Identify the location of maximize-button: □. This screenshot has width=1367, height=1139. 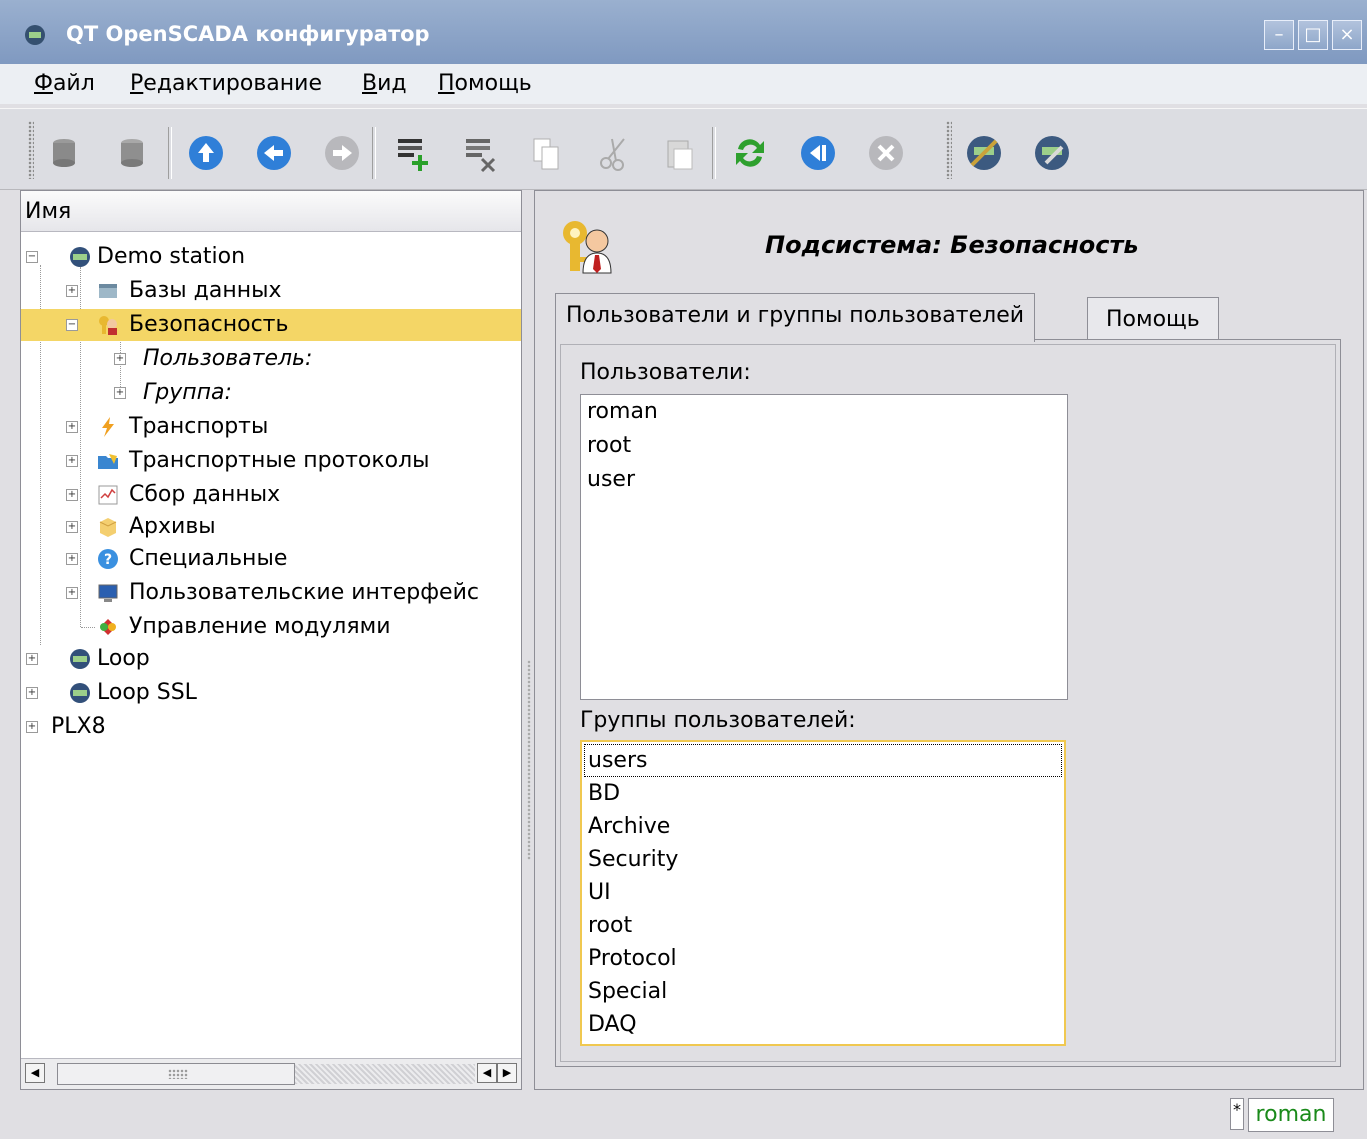
(1313, 35).